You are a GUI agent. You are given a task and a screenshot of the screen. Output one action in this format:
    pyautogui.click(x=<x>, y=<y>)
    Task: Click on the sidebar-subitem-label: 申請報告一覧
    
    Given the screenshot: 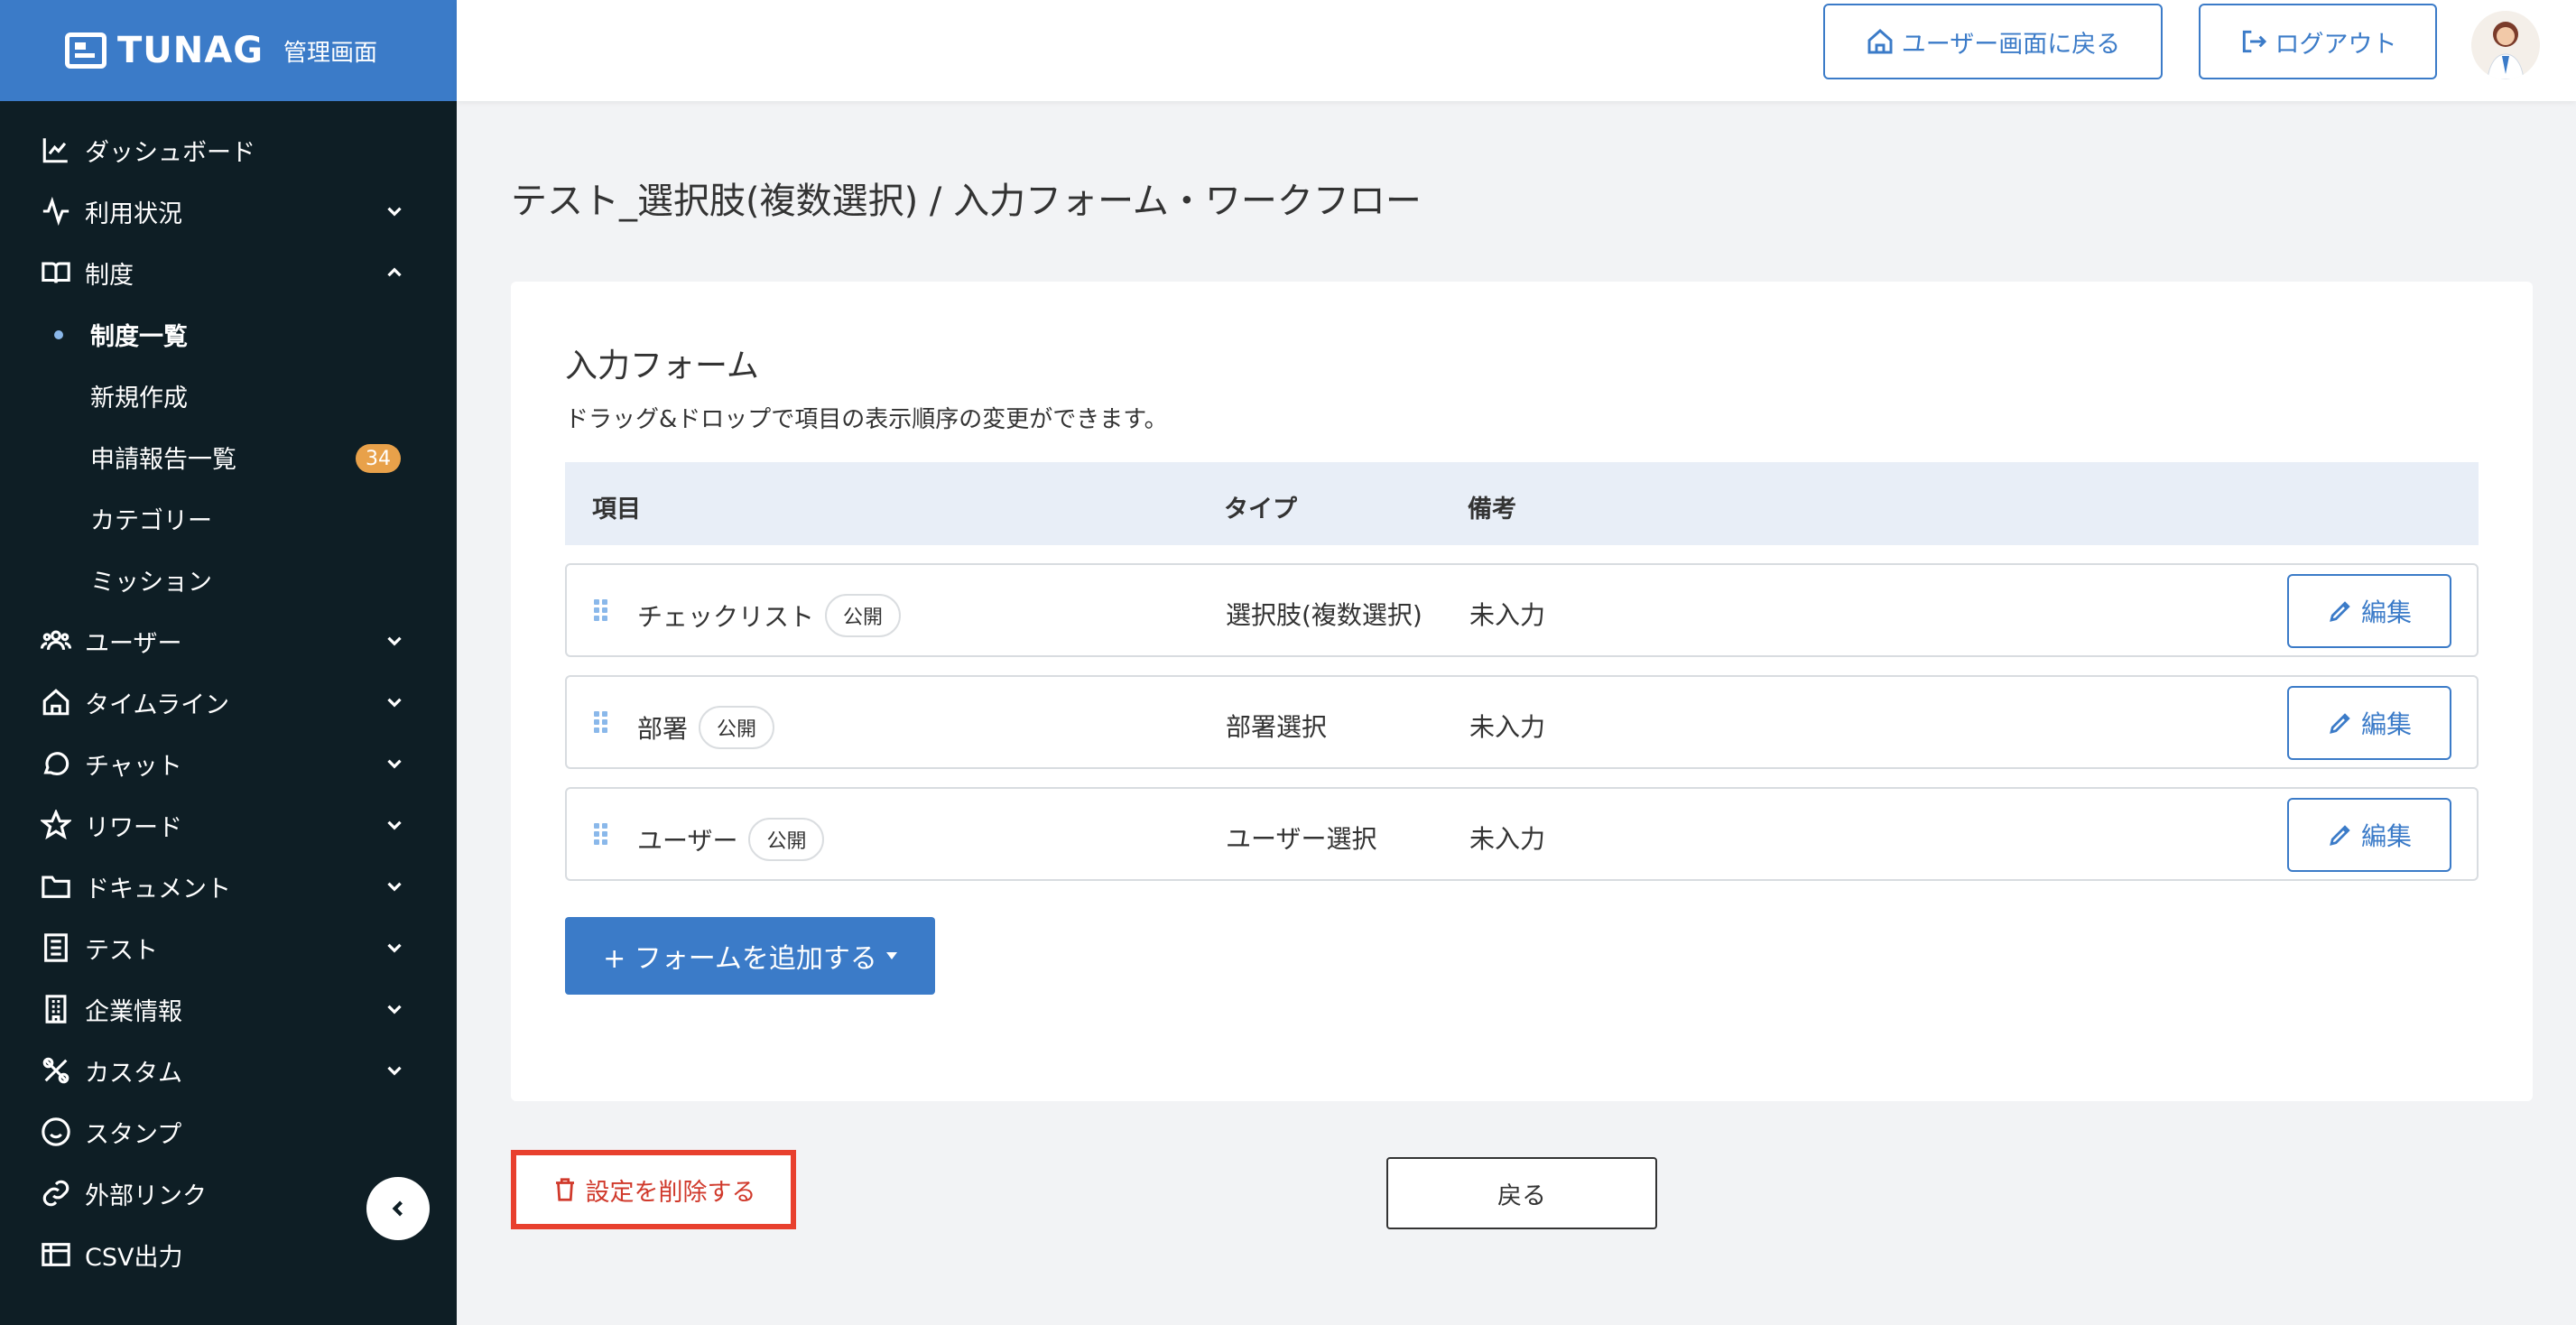 What is the action you would take?
    pyautogui.click(x=163, y=460)
    